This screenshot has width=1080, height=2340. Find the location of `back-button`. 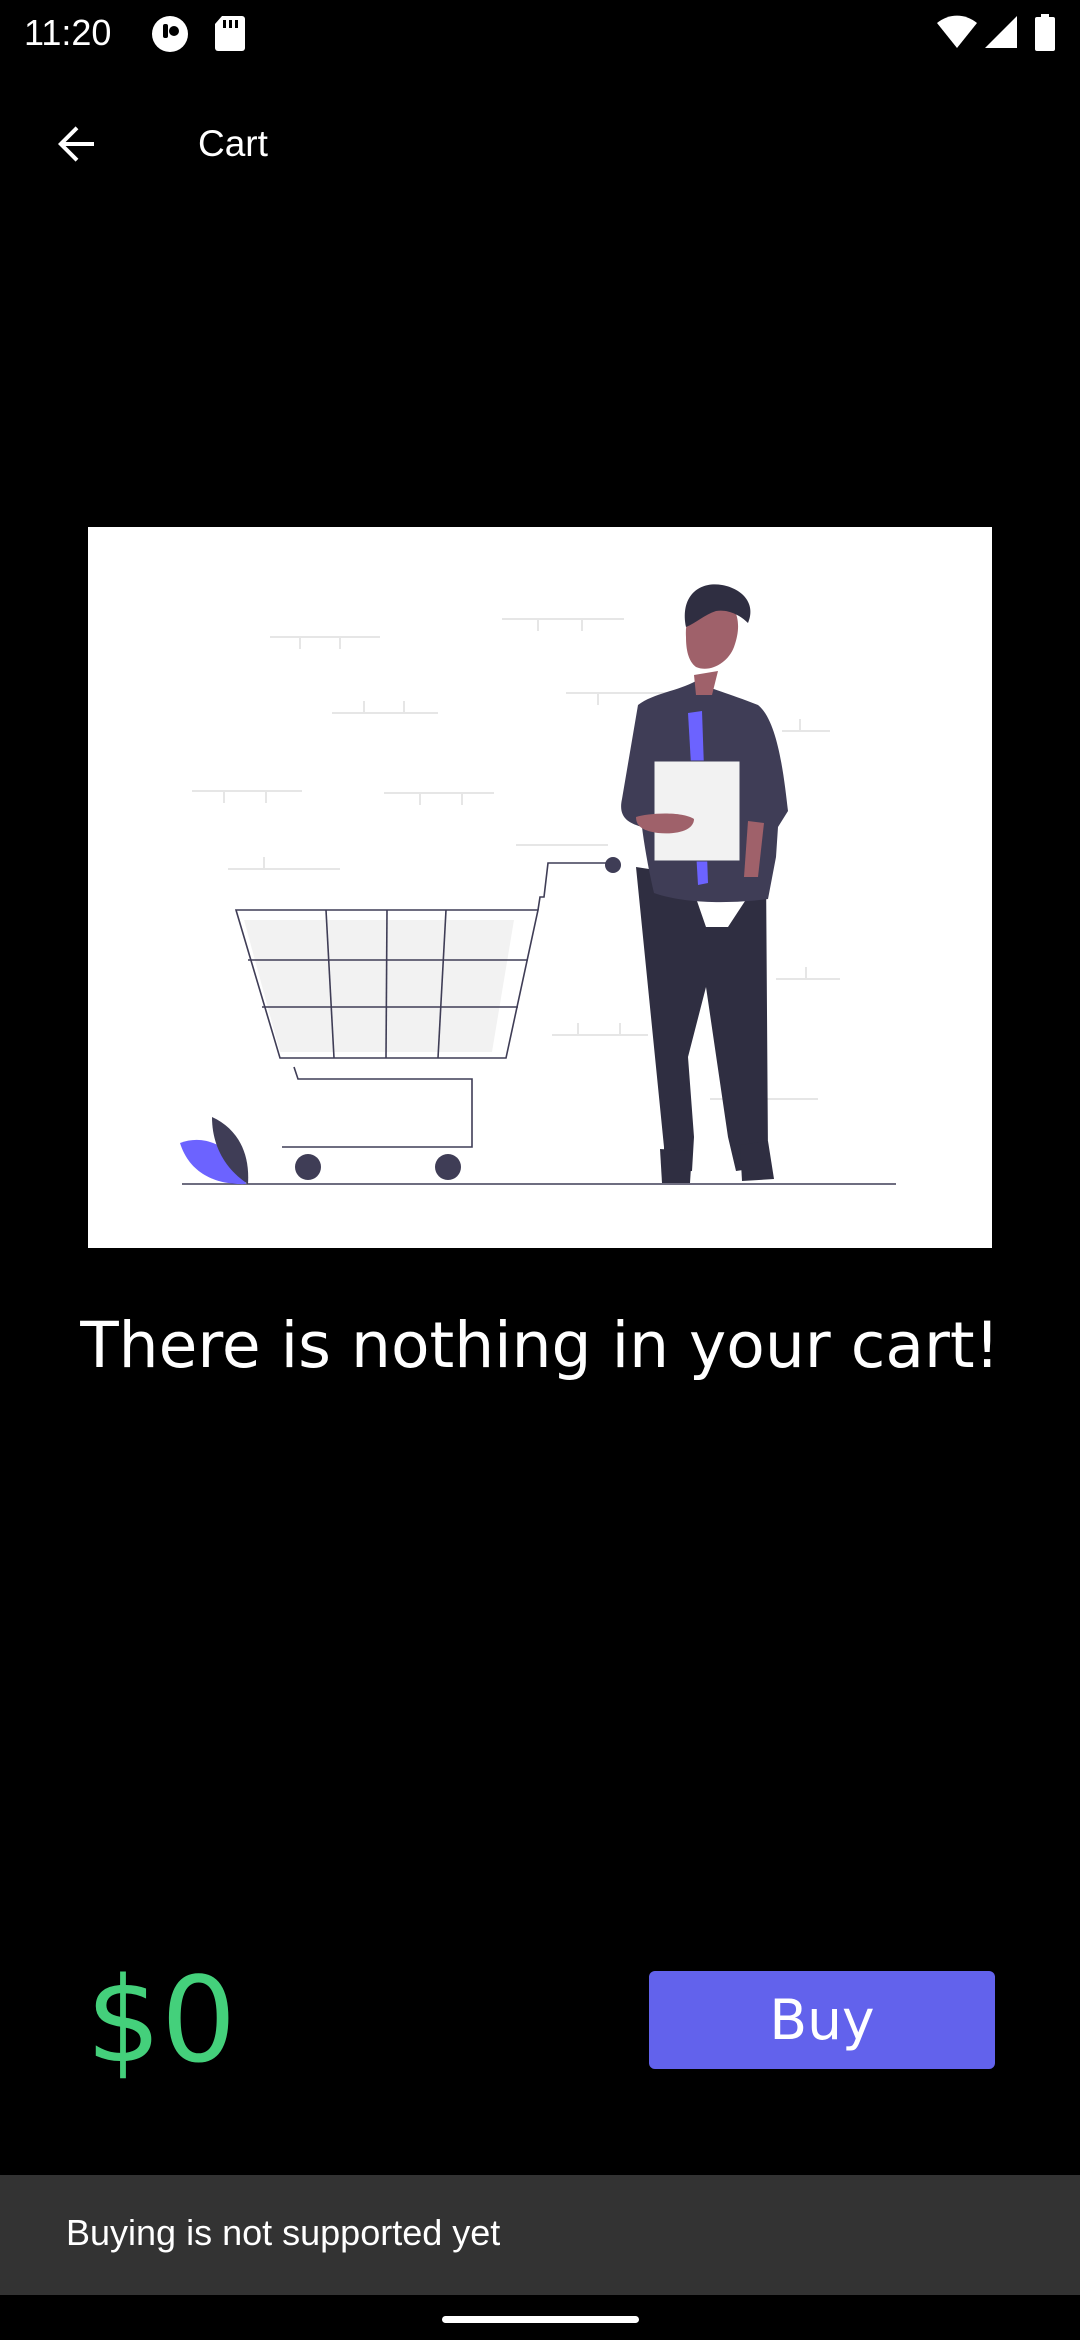

back-button is located at coordinates (76, 146).